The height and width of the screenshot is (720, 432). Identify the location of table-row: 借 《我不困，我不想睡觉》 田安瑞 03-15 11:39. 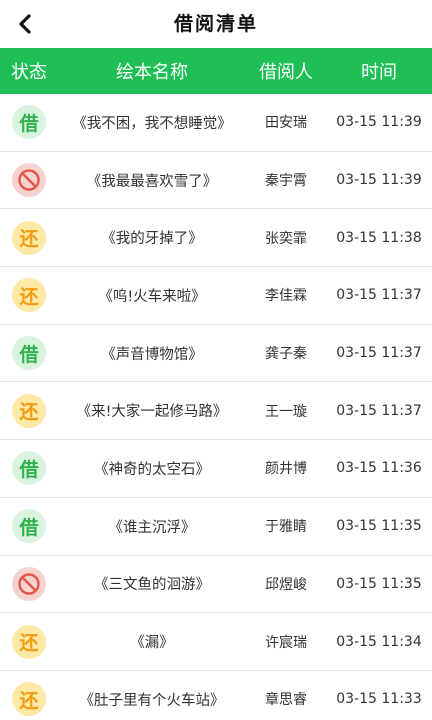
(216, 123).